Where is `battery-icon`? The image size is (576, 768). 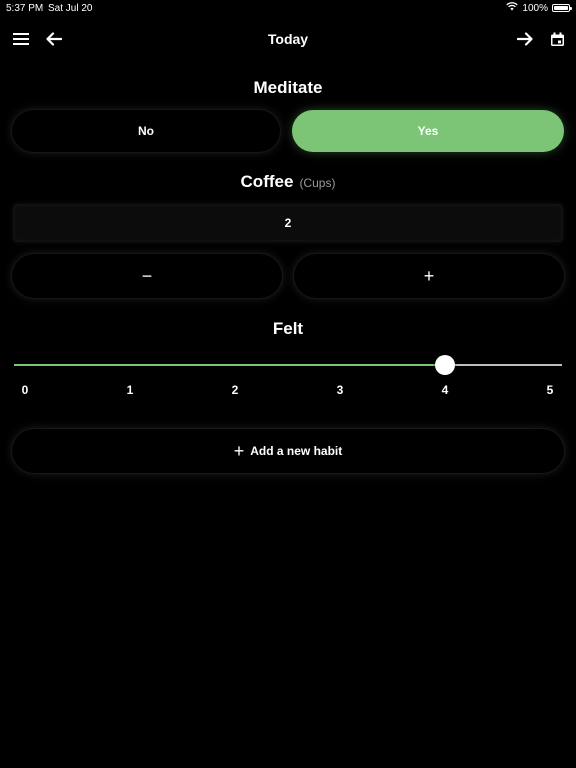
battery-icon is located at coordinates (562, 8).